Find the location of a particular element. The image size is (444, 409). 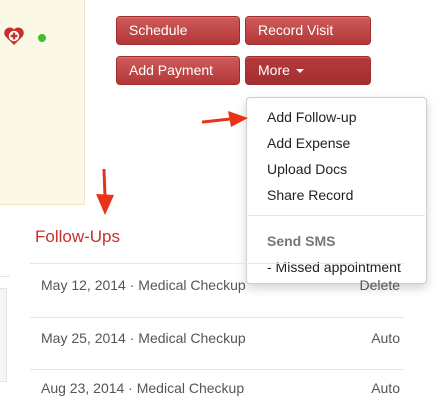

schedule-button: Schedule is located at coordinates (178, 30).